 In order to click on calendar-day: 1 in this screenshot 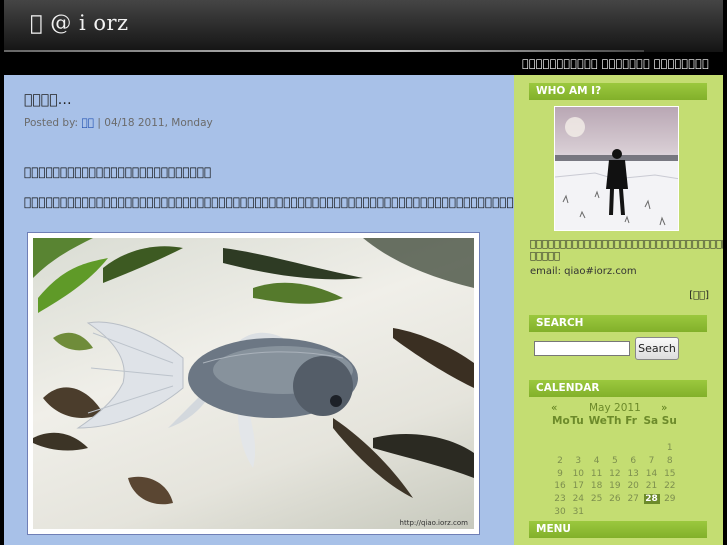, I will do `click(670, 448)`.